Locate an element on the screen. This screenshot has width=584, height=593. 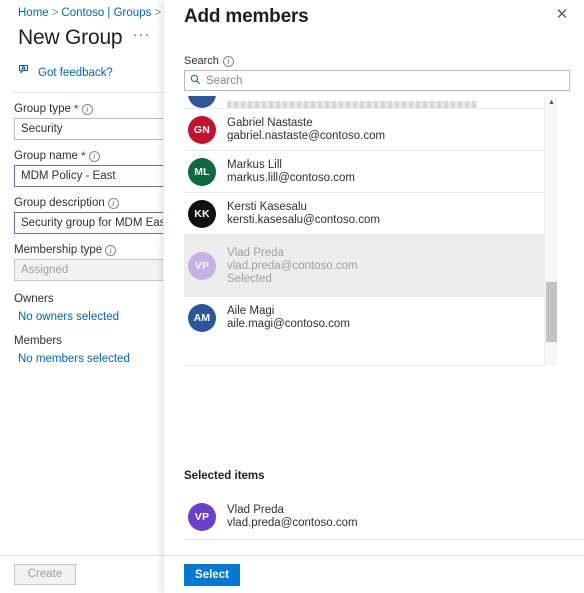
person-name: Aile Magi is located at coordinates (251, 311).